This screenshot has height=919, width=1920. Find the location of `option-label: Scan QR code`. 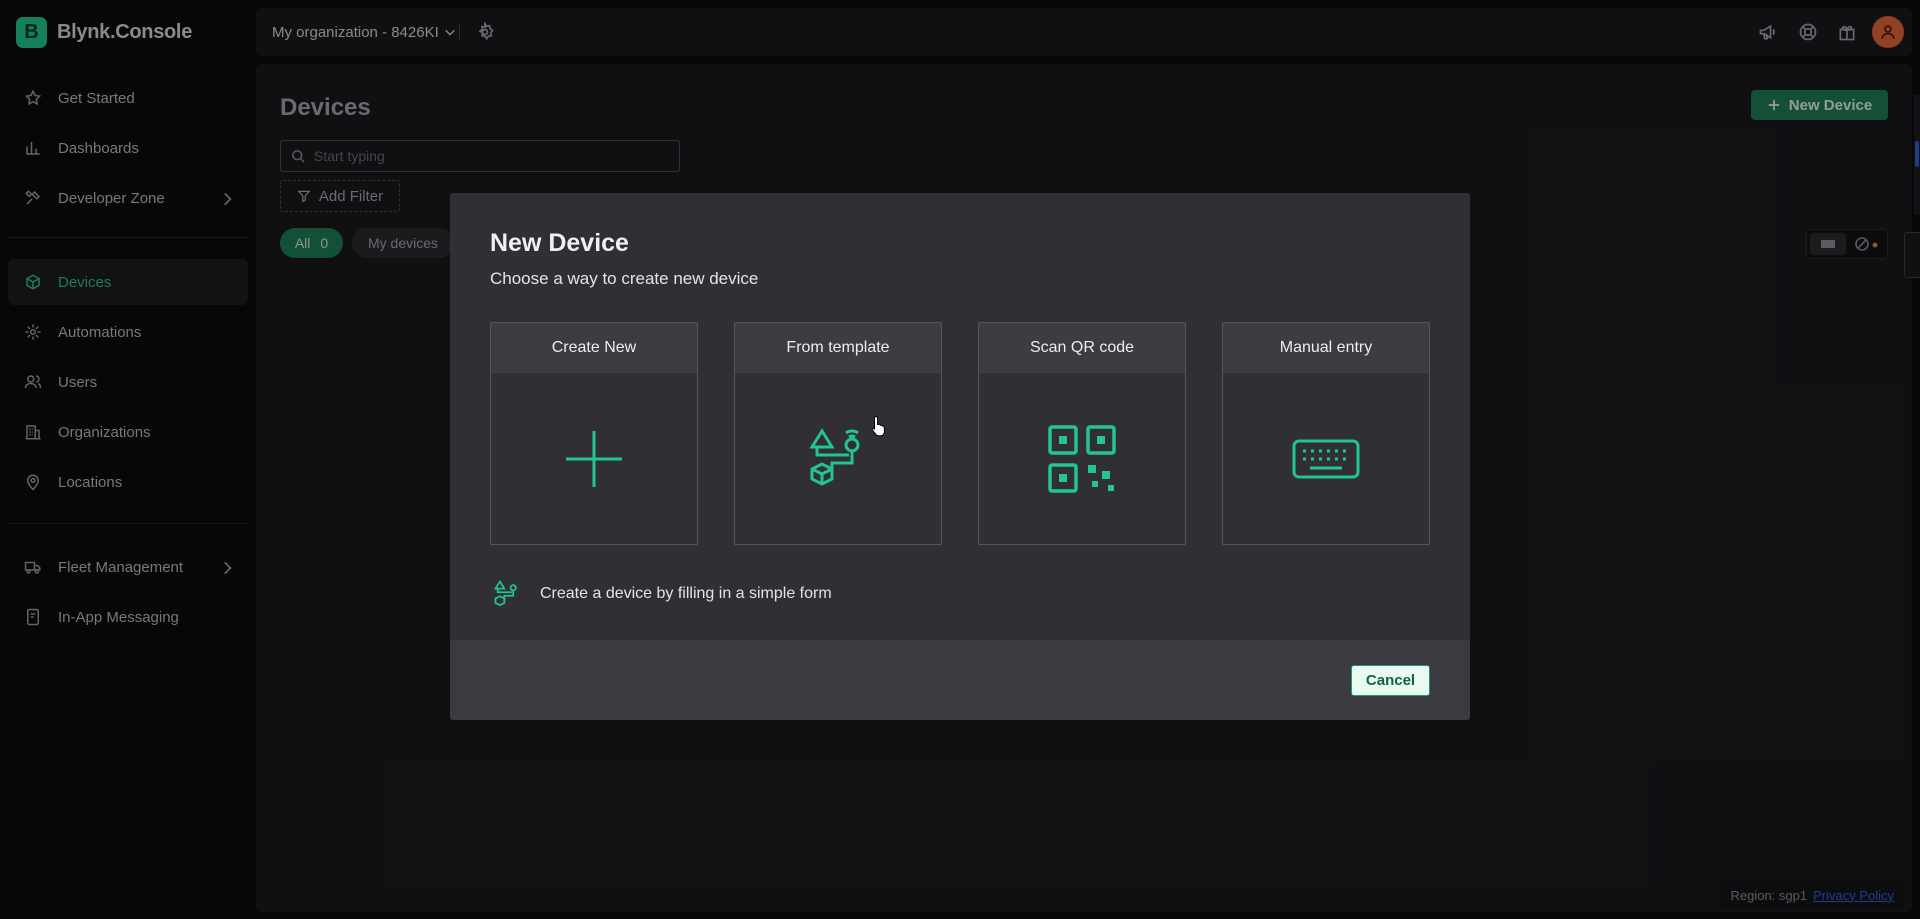

option-label: Scan QR code is located at coordinates (1082, 348).